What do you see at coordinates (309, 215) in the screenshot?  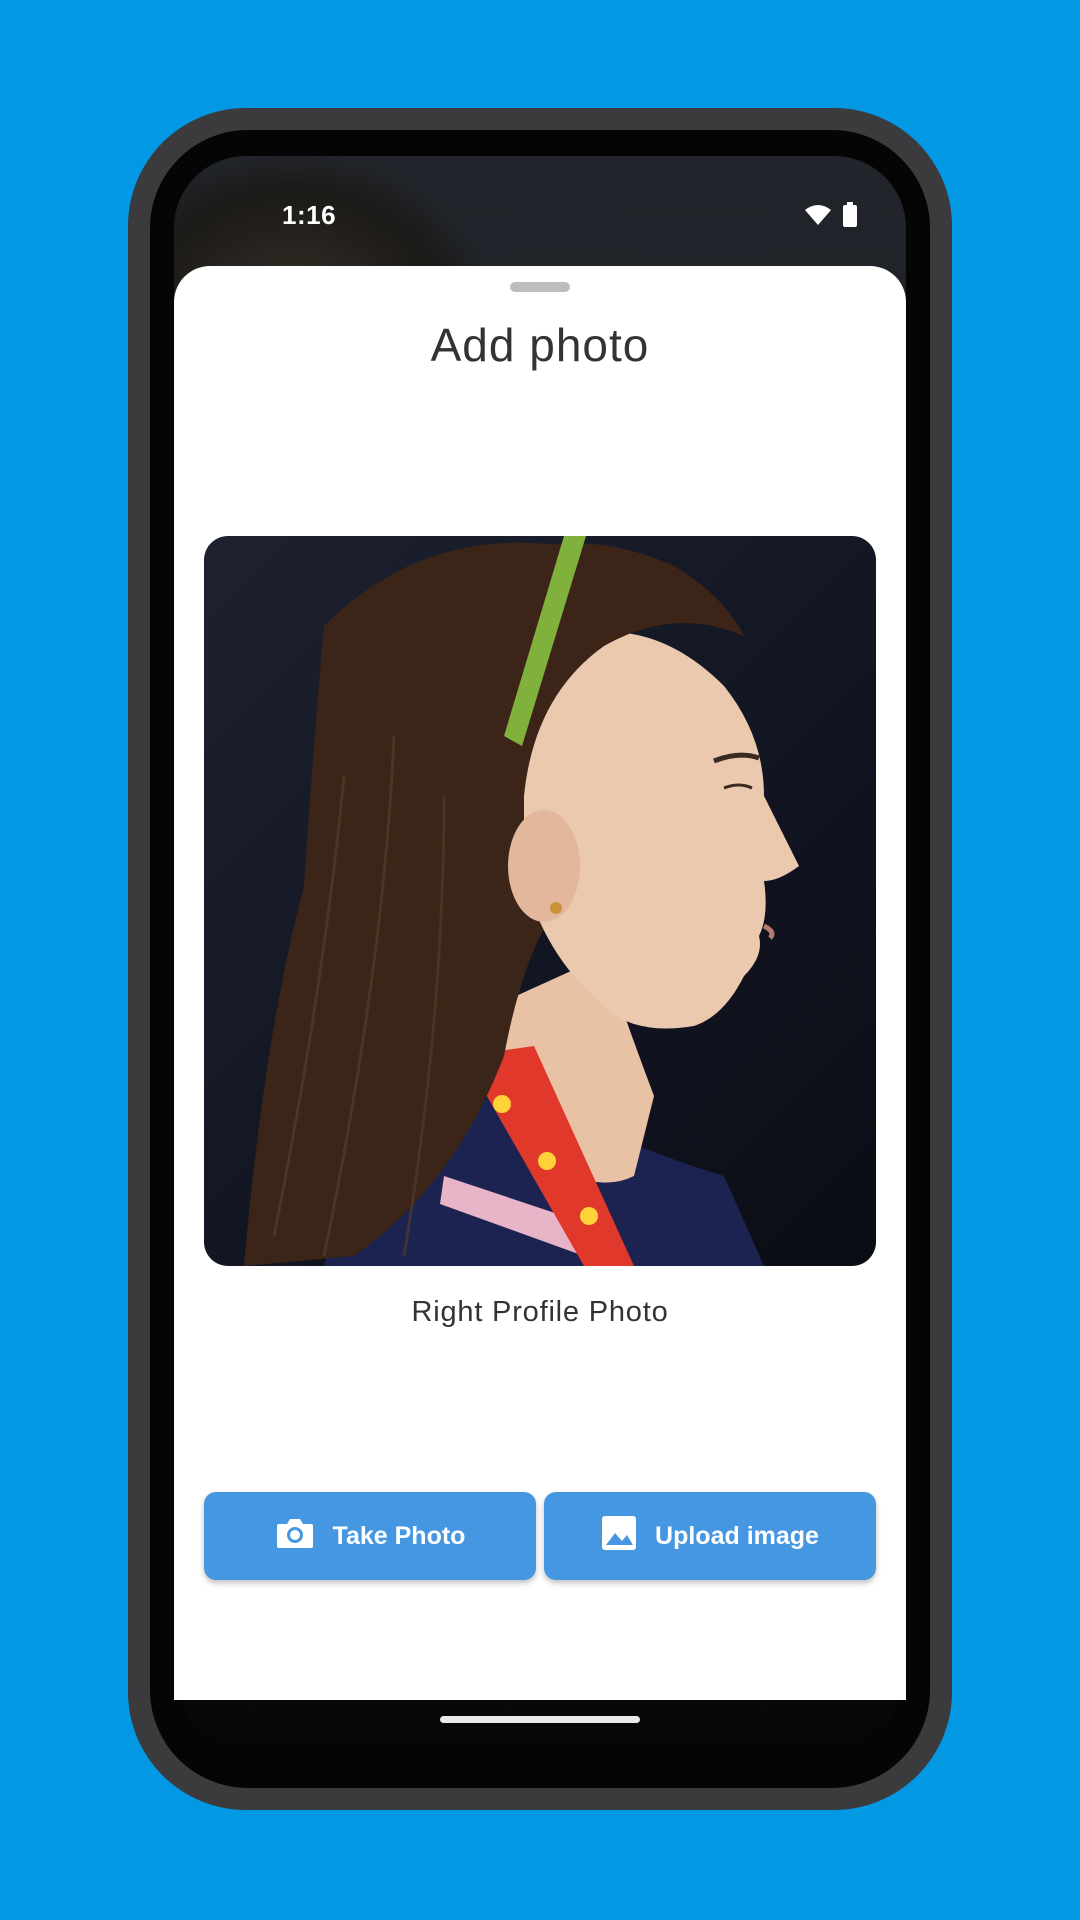 I see `status-time: 1:16` at bounding box center [309, 215].